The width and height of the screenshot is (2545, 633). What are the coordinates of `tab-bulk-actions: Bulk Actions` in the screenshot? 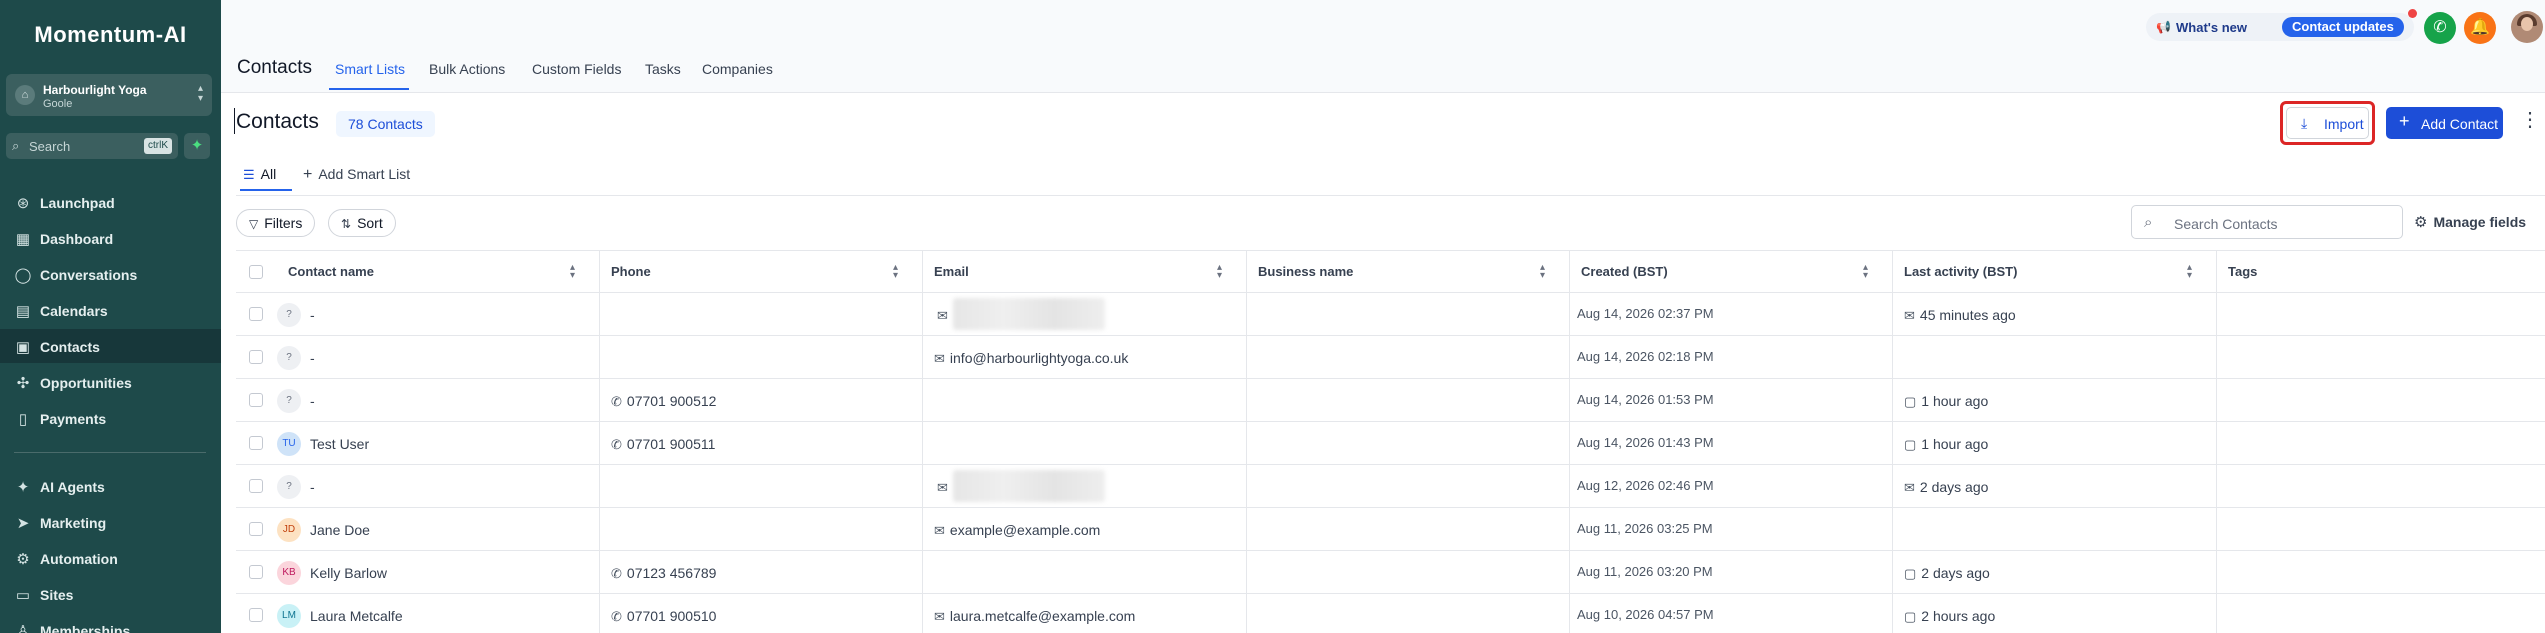 It's located at (467, 69).